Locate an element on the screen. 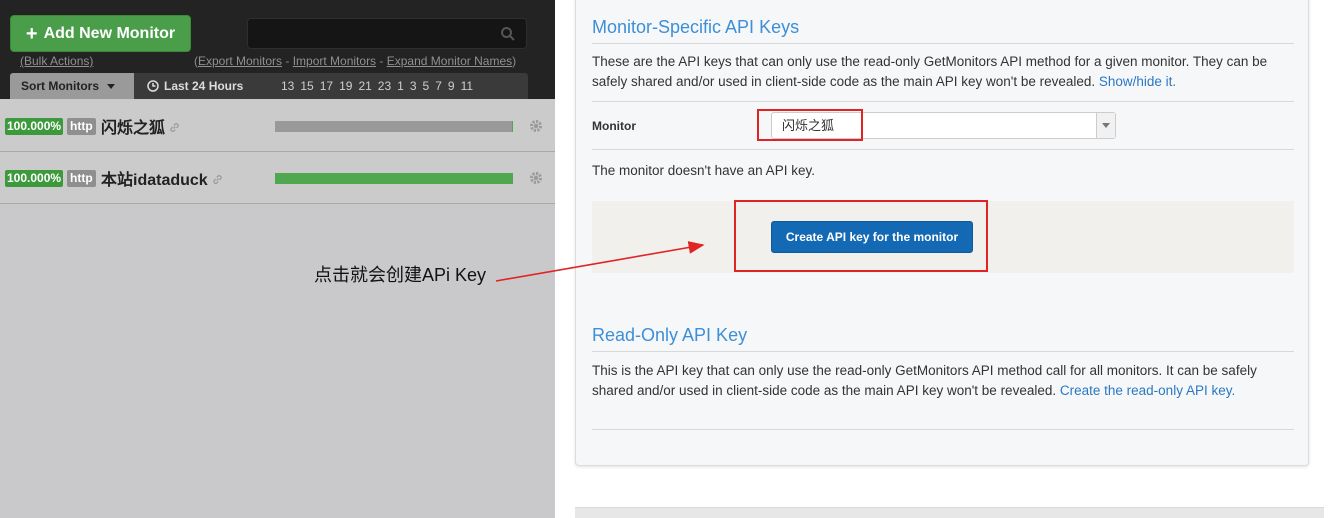 The image size is (1334, 518). add-new-monitor-label: Add New Monitor is located at coordinates (109, 33).